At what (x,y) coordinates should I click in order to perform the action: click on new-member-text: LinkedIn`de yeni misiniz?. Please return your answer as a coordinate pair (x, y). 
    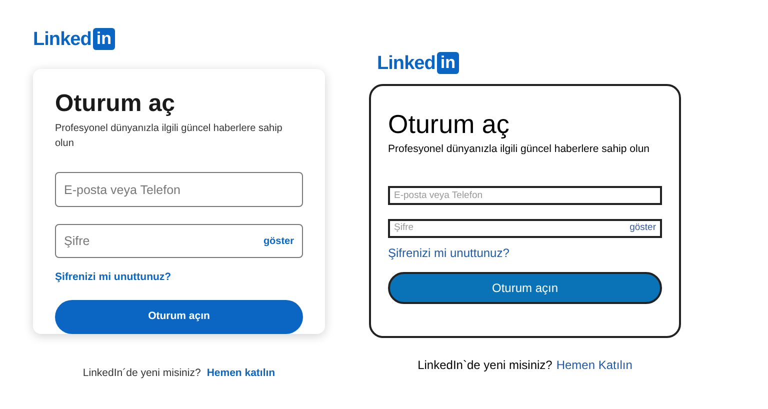
    Looking at the image, I should click on (485, 365).